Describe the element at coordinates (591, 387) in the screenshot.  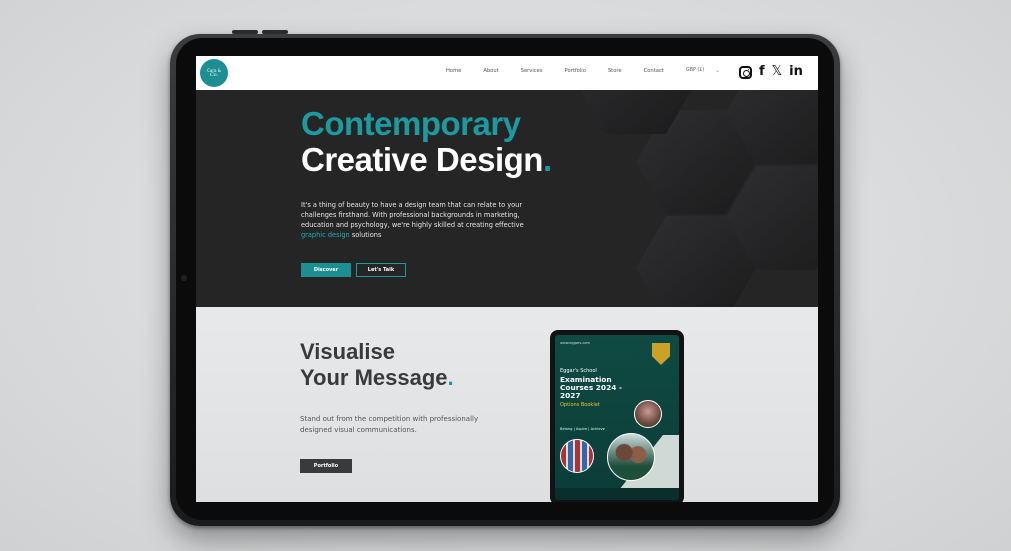
I see `booklet-title: Examination Courses 2024 - 2027` at that location.